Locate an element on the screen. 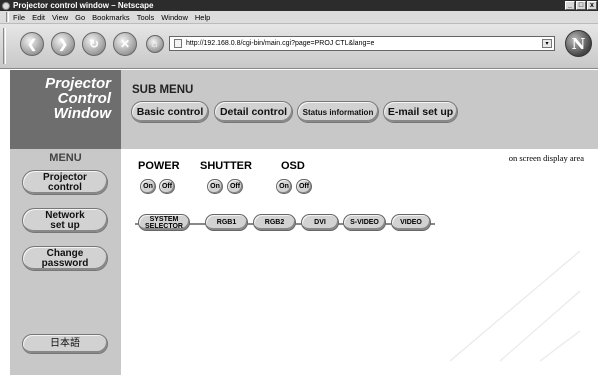 The image size is (598, 375). home-icon: ⌂ is located at coordinates (155, 44).